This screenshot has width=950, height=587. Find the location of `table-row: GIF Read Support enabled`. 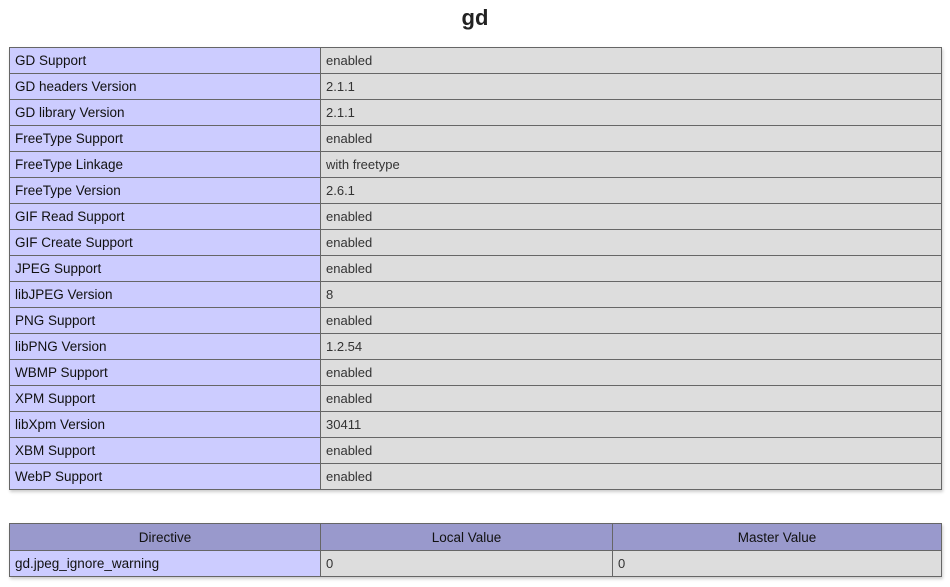

table-row: GIF Read Support enabled is located at coordinates (475, 216).